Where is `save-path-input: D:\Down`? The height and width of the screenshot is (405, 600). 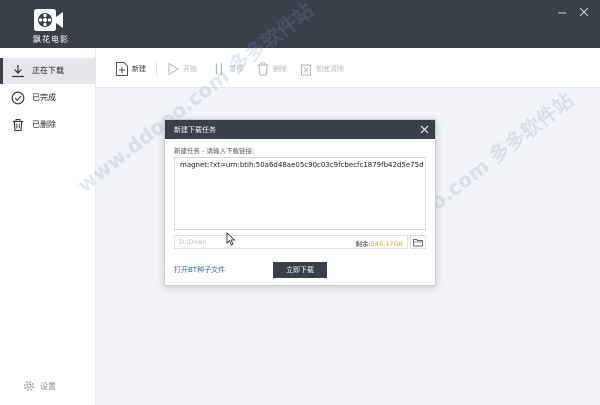
save-path-input: D:\Down is located at coordinates (193, 242).